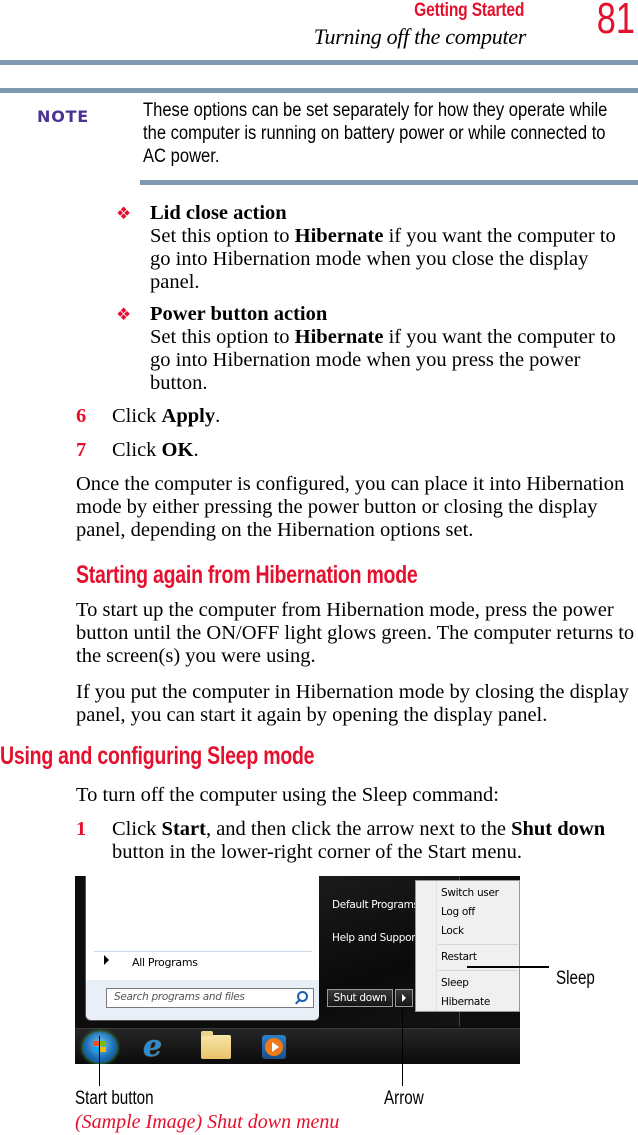  What do you see at coordinates (247, 575) in the screenshot?
I see `heading-starting-again: Starting again from Hibernation mode` at bounding box center [247, 575].